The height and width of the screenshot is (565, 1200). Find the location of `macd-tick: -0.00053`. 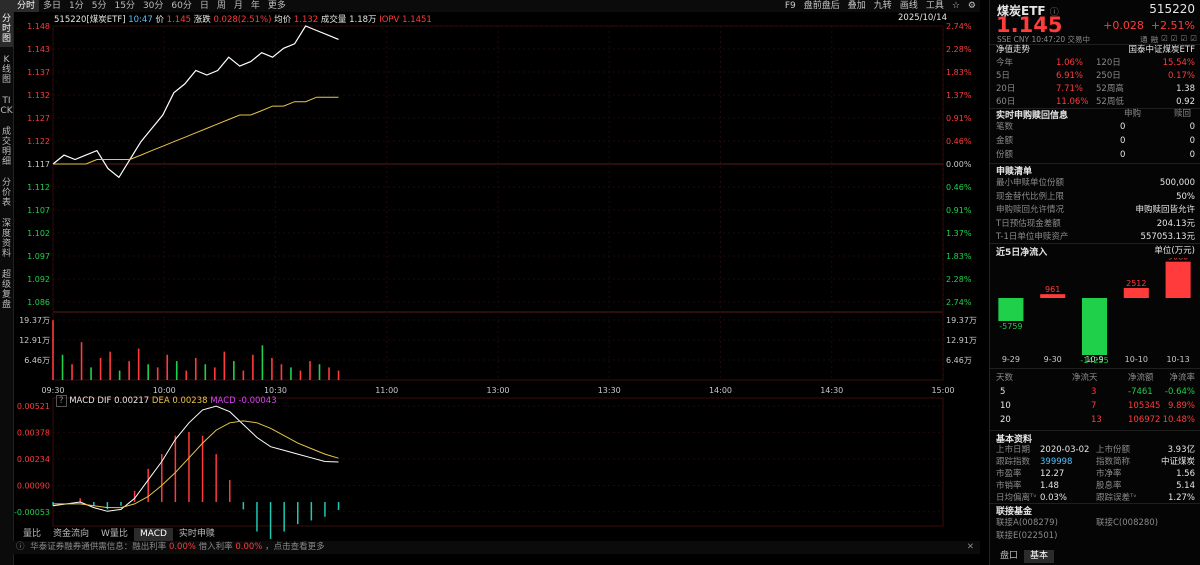

macd-tick: -0.00053 is located at coordinates (32, 512).